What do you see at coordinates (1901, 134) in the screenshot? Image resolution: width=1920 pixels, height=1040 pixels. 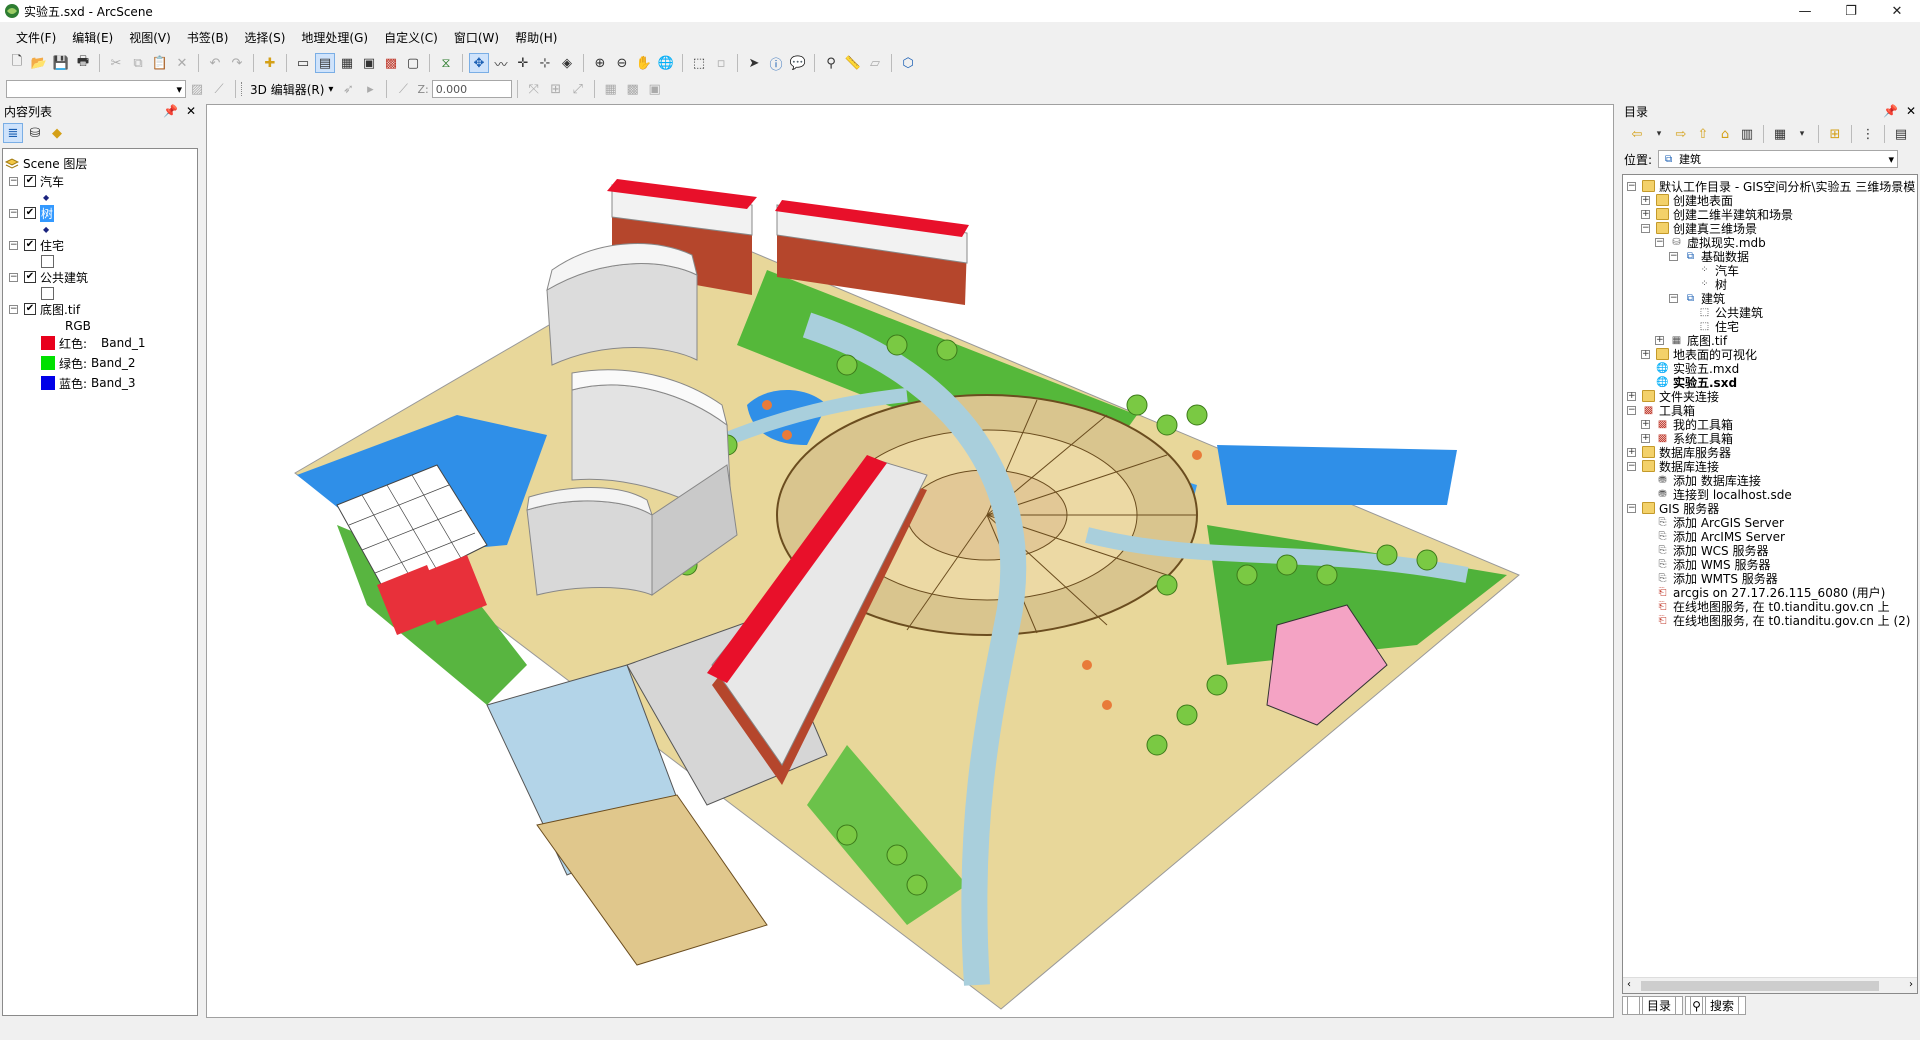 I see `options-icon: ▤` at bounding box center [1901, 134].